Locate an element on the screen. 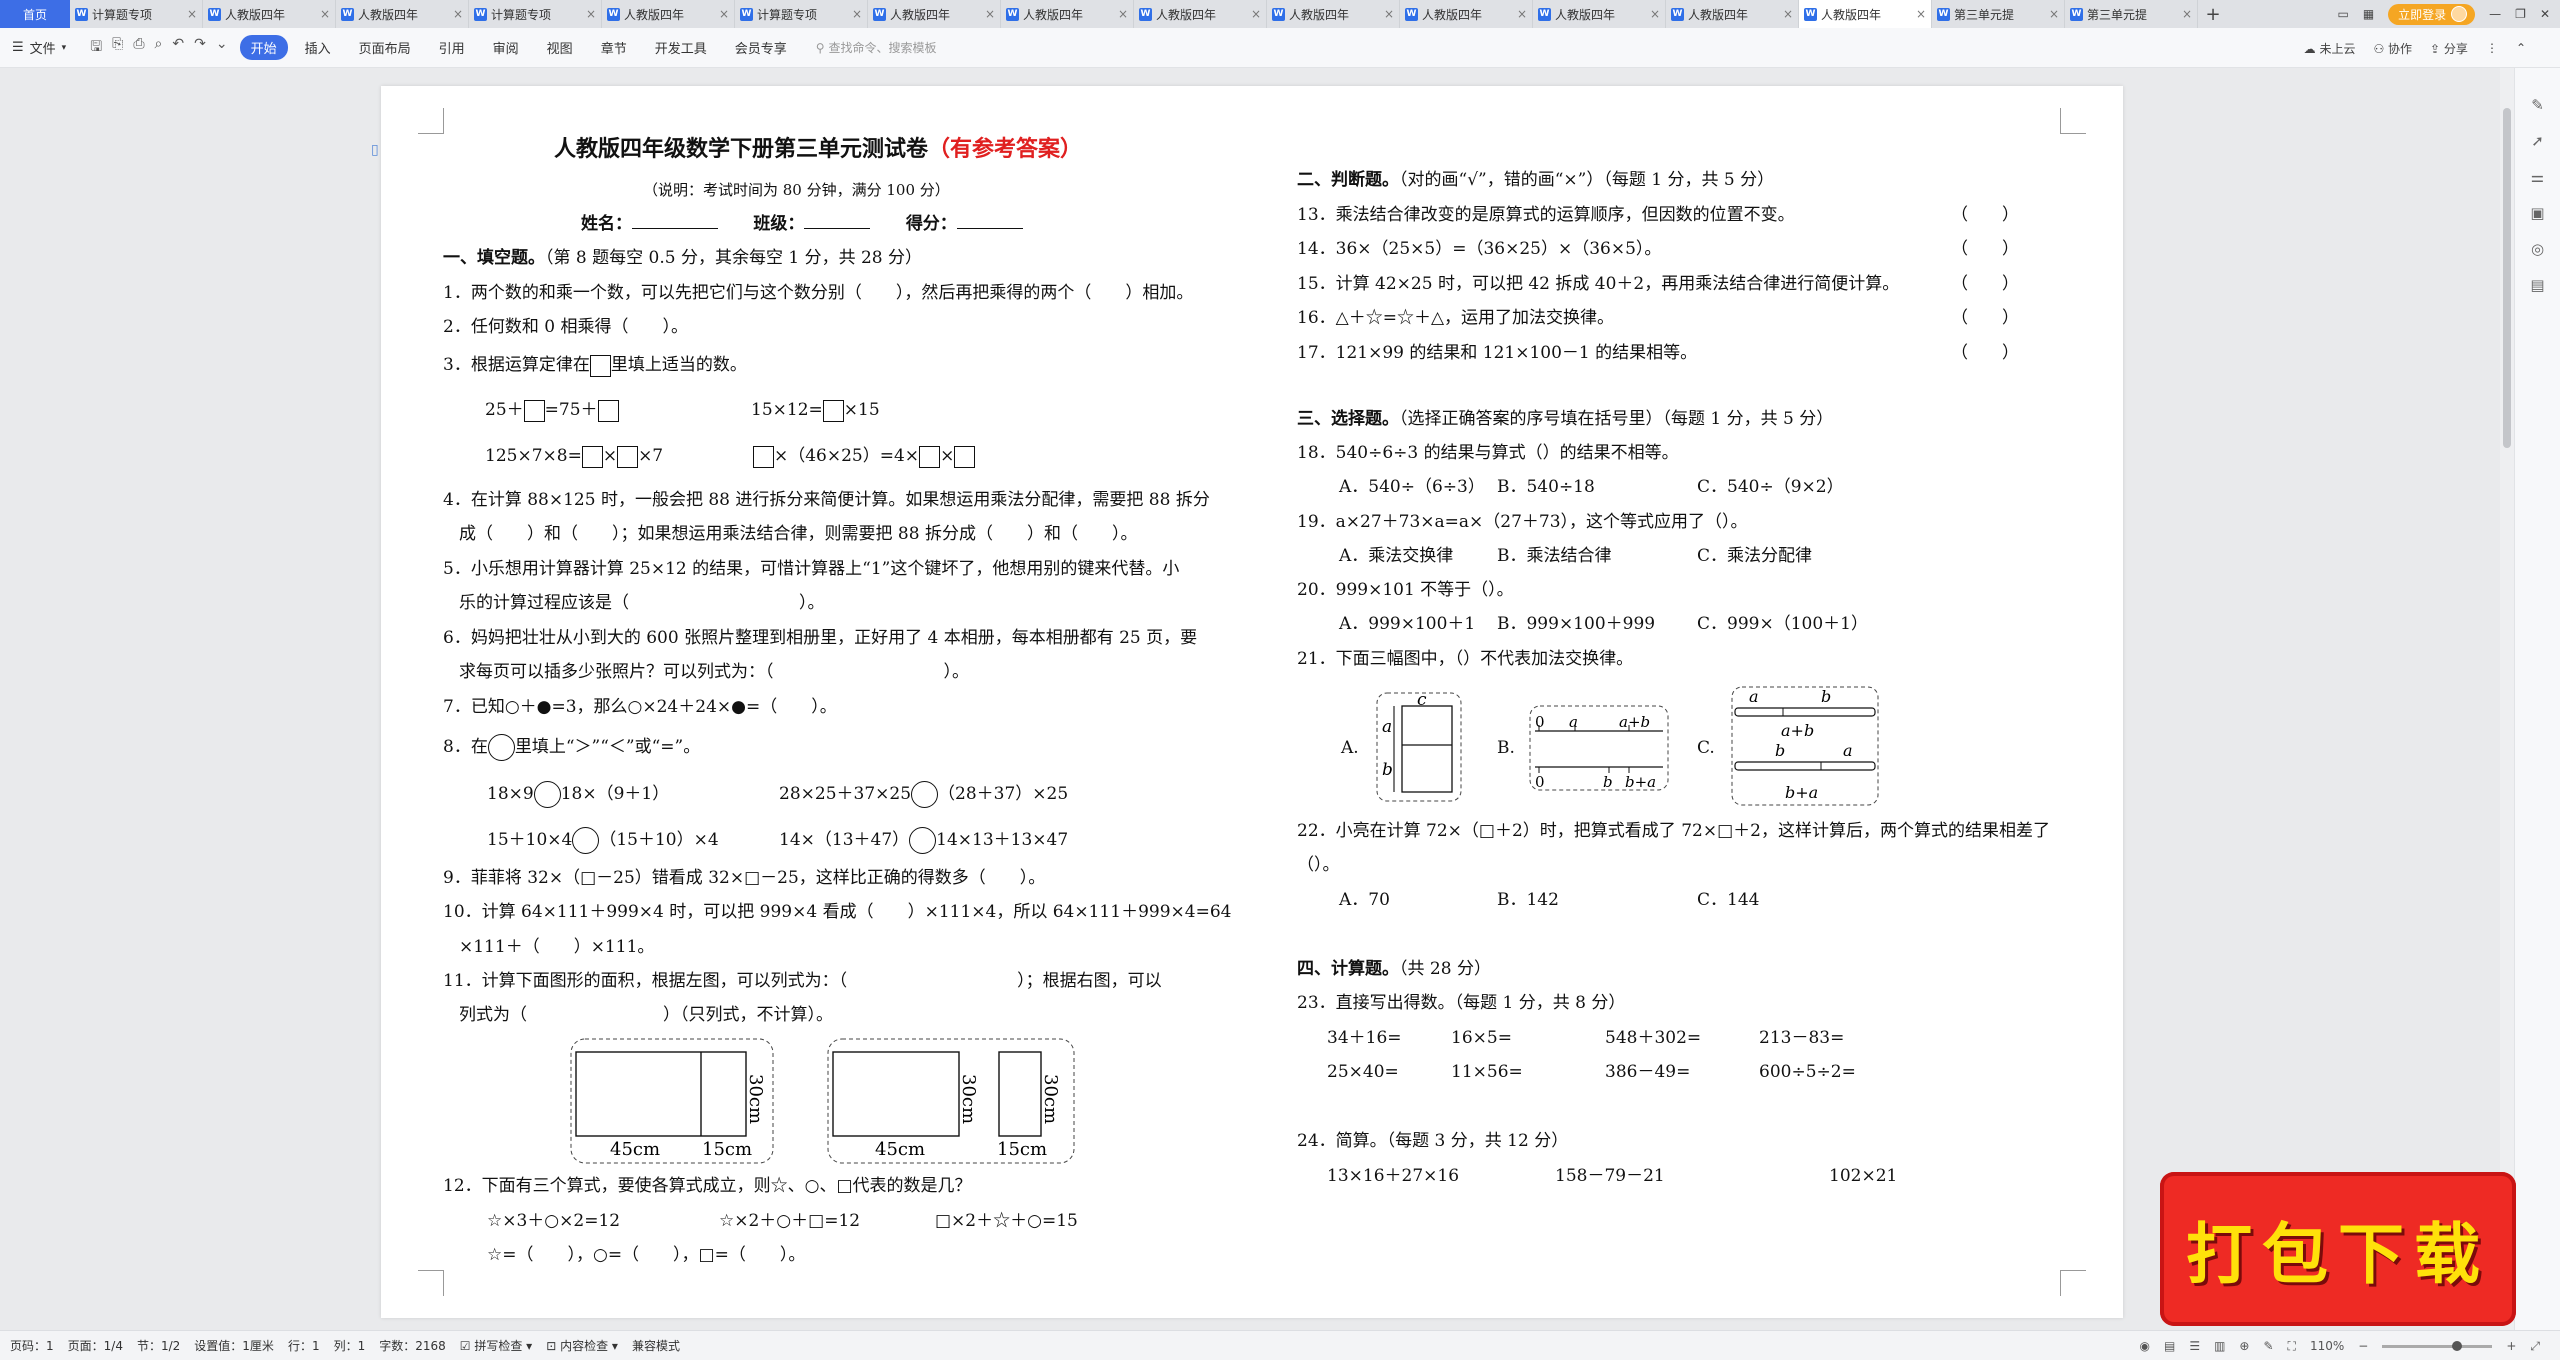  ribbon-tab: 页面布局 is located at coordinates (385, 47).